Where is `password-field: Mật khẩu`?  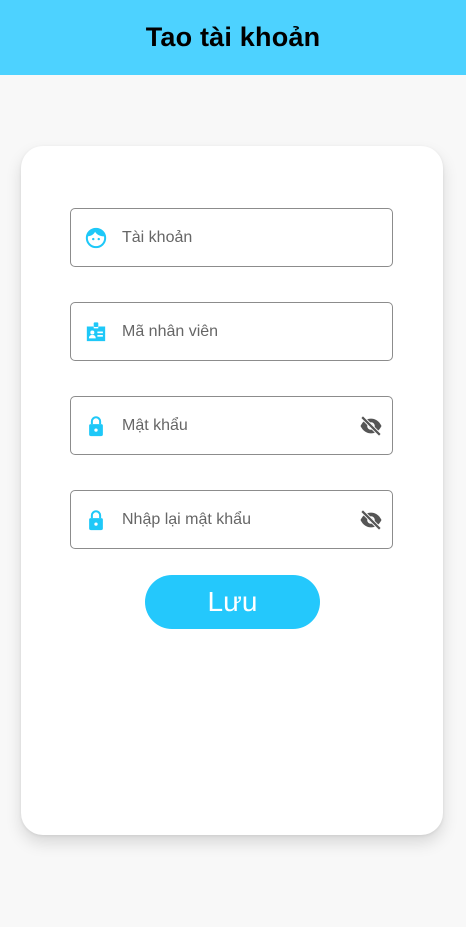 password-field: Mật khẩu is located at coordinates (231, 425).